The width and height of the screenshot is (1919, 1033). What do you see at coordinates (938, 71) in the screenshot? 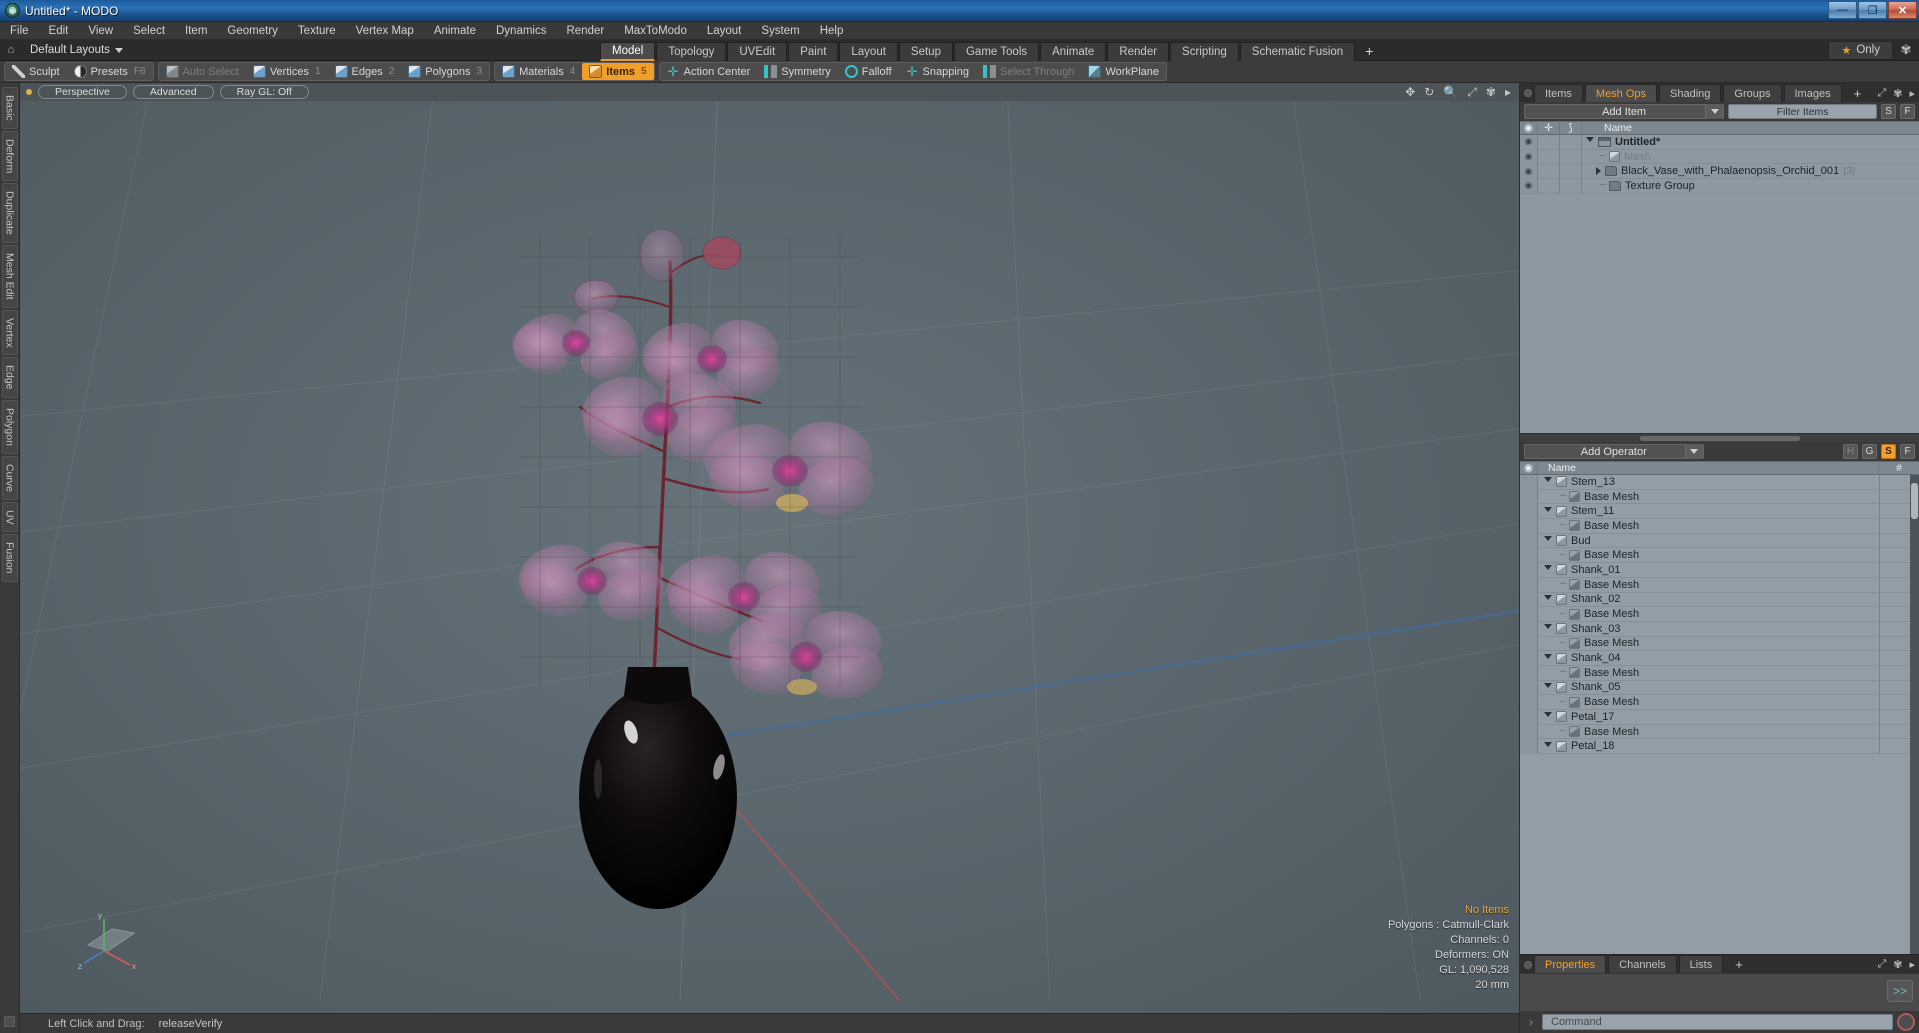
I see `tool-snapping: ✛ Snapping` at bounding box center [938, 71].